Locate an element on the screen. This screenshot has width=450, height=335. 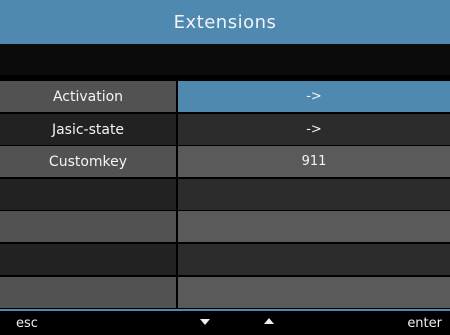
menu-row-label: Activation is located at coordinates (88, 96).